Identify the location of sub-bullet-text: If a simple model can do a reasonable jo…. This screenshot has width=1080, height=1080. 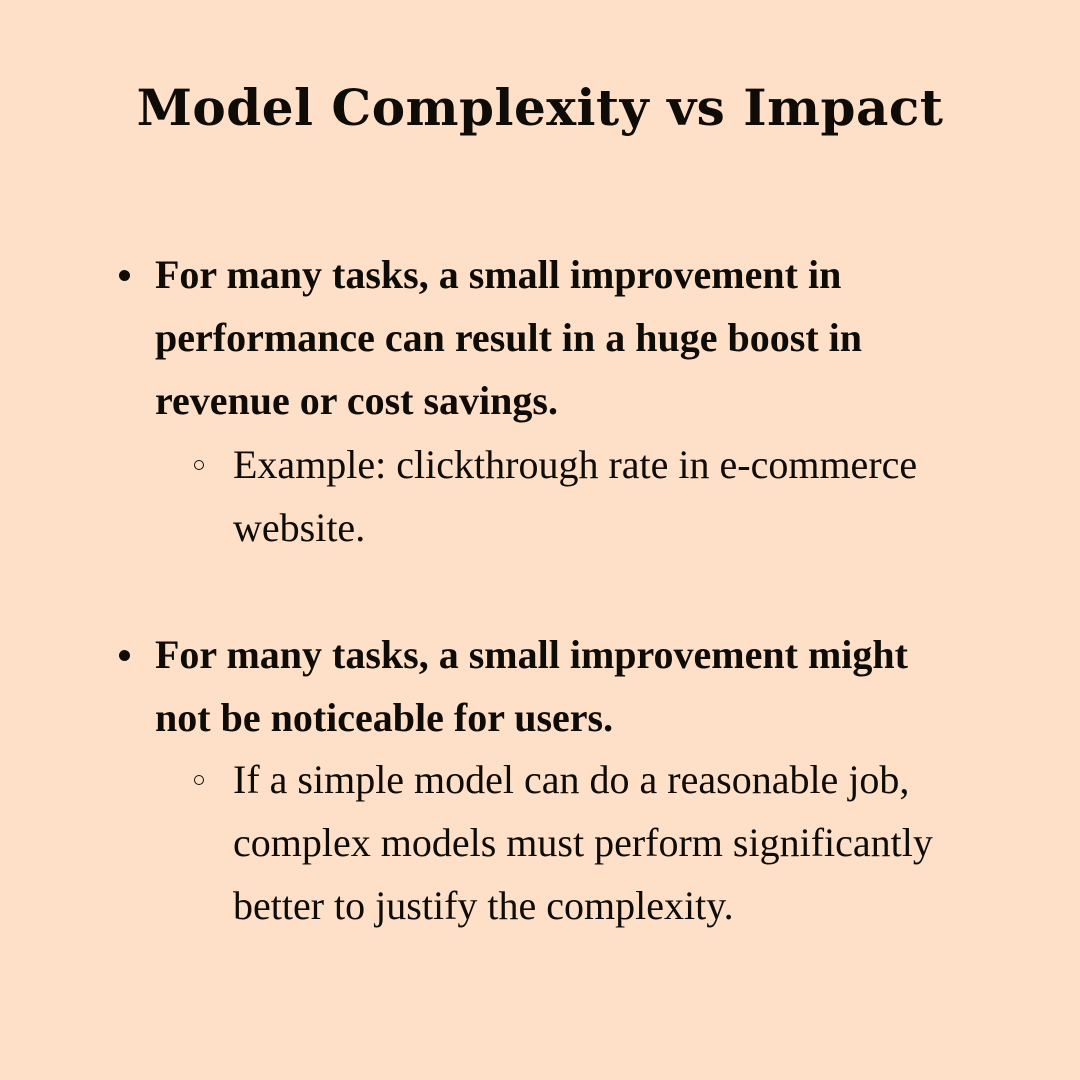
(583, 842).